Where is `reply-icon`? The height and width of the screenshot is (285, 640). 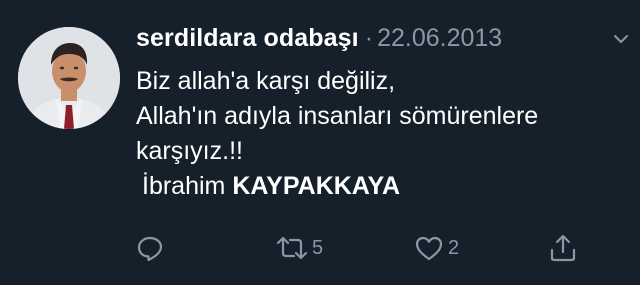 reply-icon is located at coordinates (150, 249).